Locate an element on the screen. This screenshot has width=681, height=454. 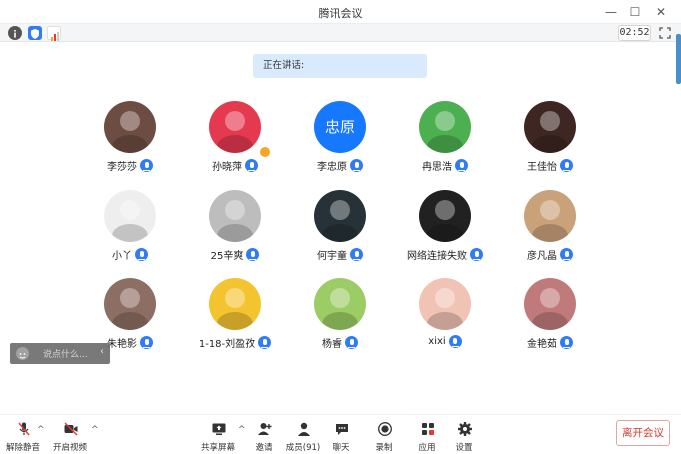
speaking-indicator: 正在讲话: is located at coordinates (340, 66).